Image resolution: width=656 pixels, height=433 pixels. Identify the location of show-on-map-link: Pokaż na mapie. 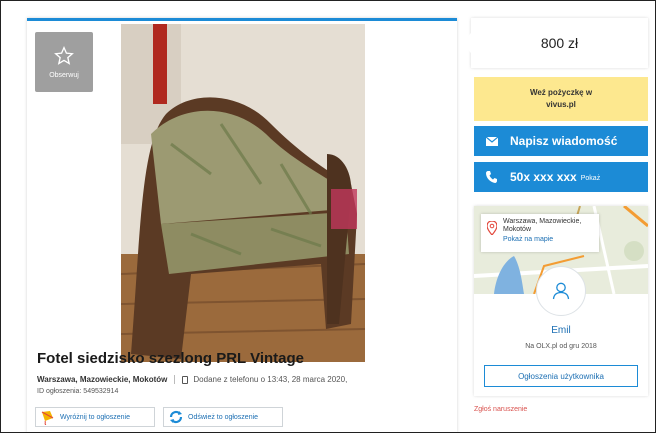
(549, 240).